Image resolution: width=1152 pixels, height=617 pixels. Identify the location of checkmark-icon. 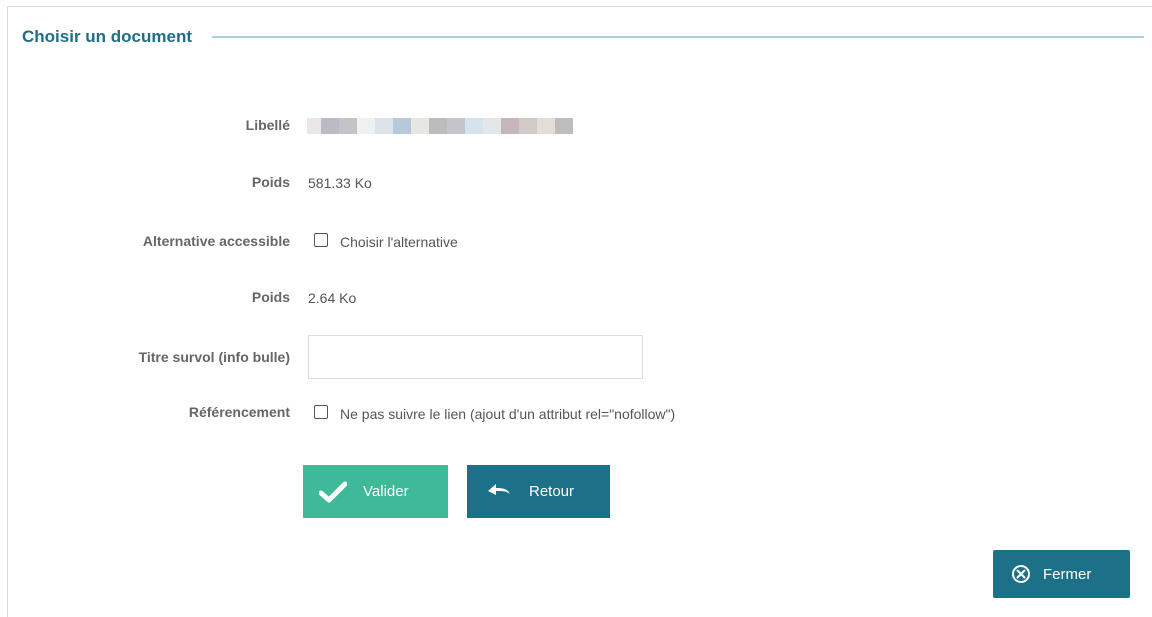
(333, 492).